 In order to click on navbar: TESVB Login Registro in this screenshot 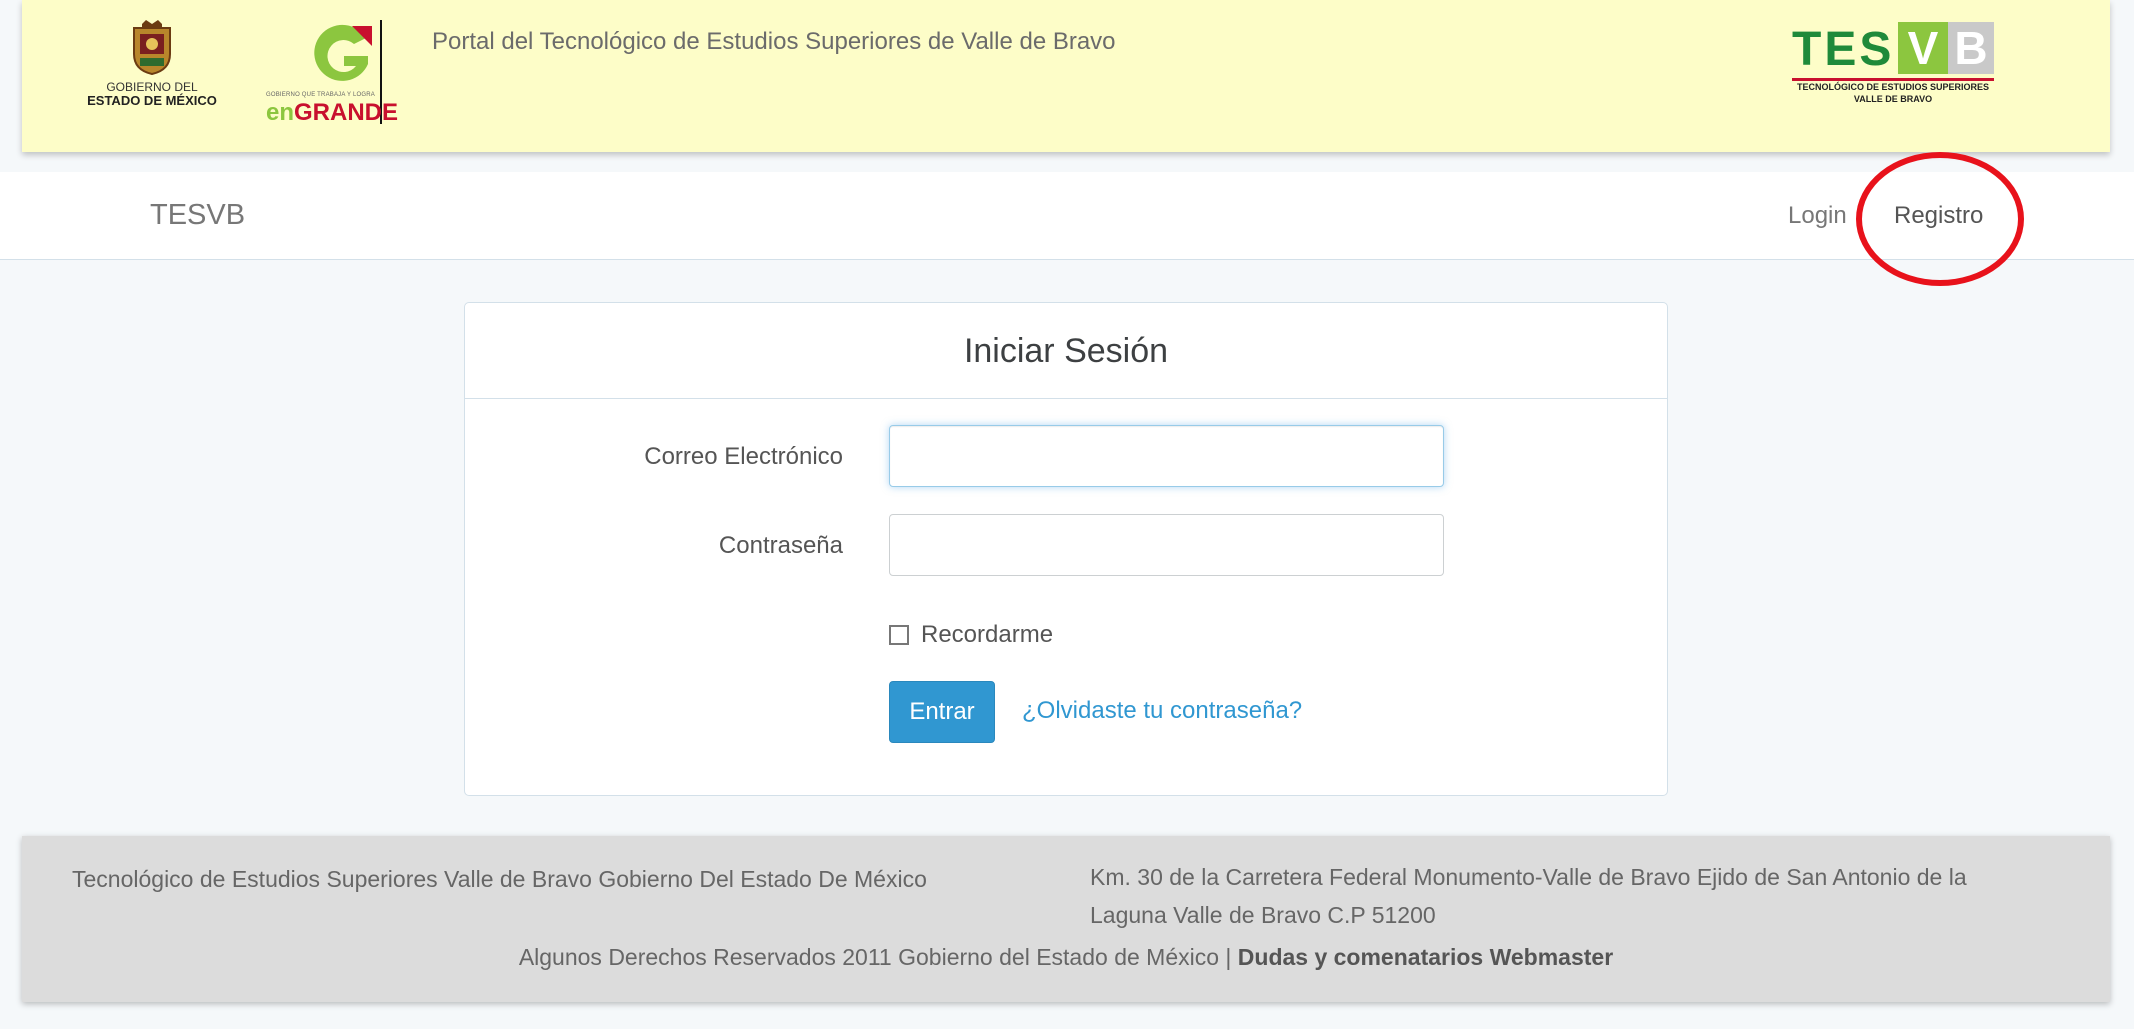, I will do `click(1067, 216)`.